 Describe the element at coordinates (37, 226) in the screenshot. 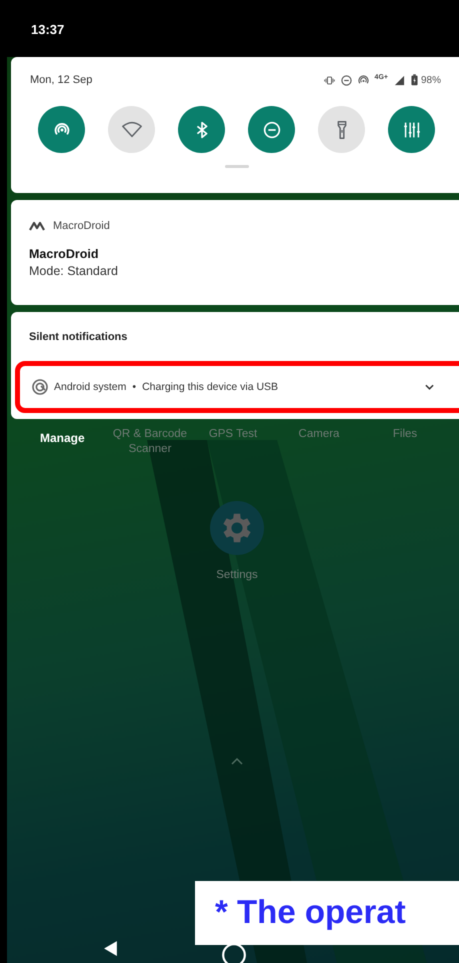

I see `app-logo-icon` at that location.